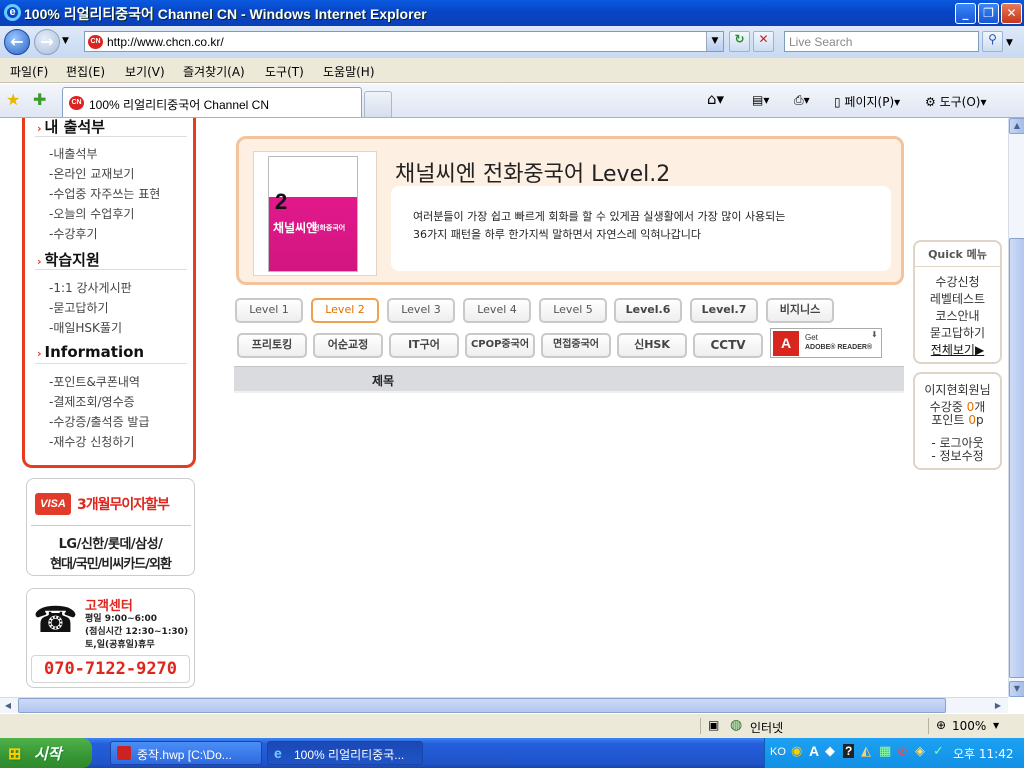 This screenshot has height=768, width=1024. Describe the element at coordinates (8, 705) in the screenshot. I see `scroll-left-icon: ◀` at that location.